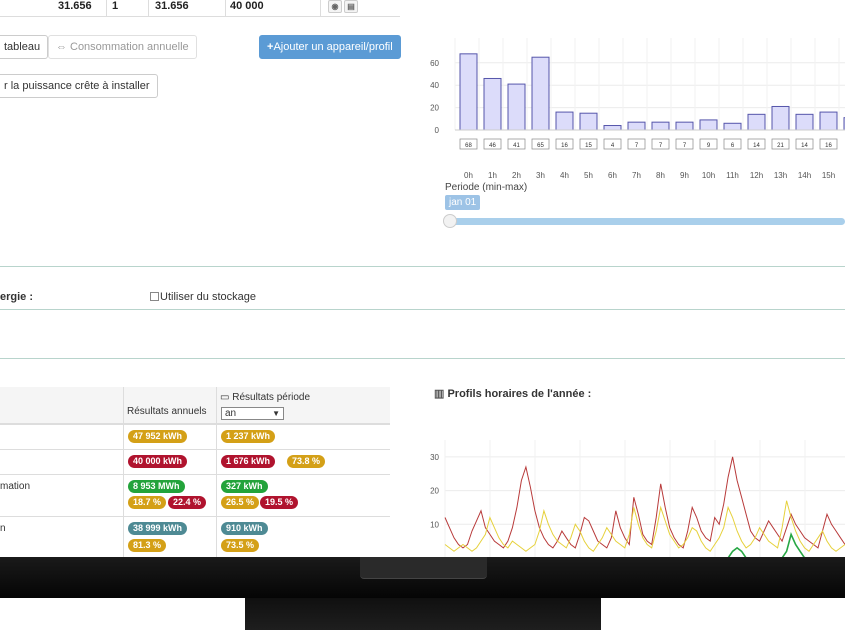  I want to click on value-label: 46, so click(492, 146).